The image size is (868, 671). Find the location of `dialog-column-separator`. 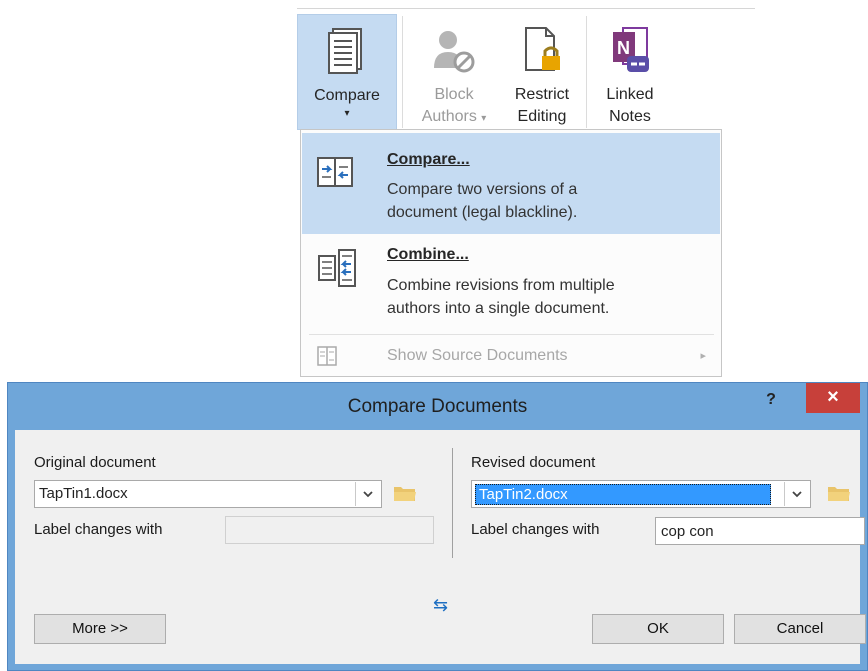

dialog-column-separator is located at coordinates (452, 503).